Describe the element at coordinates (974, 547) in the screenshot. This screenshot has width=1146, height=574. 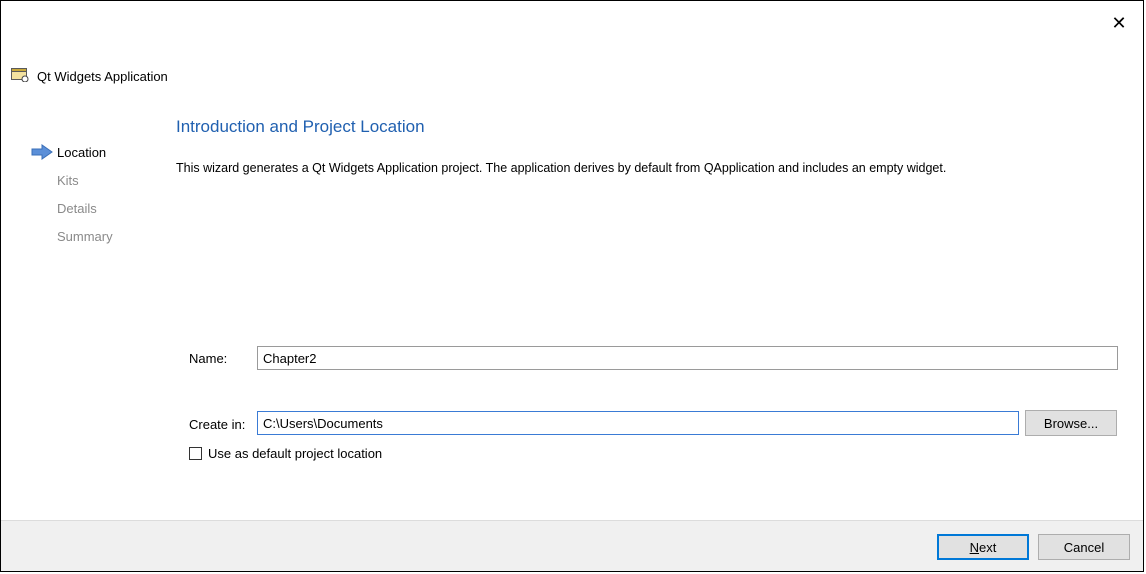
I see `next-mnemonic: N` at that location.